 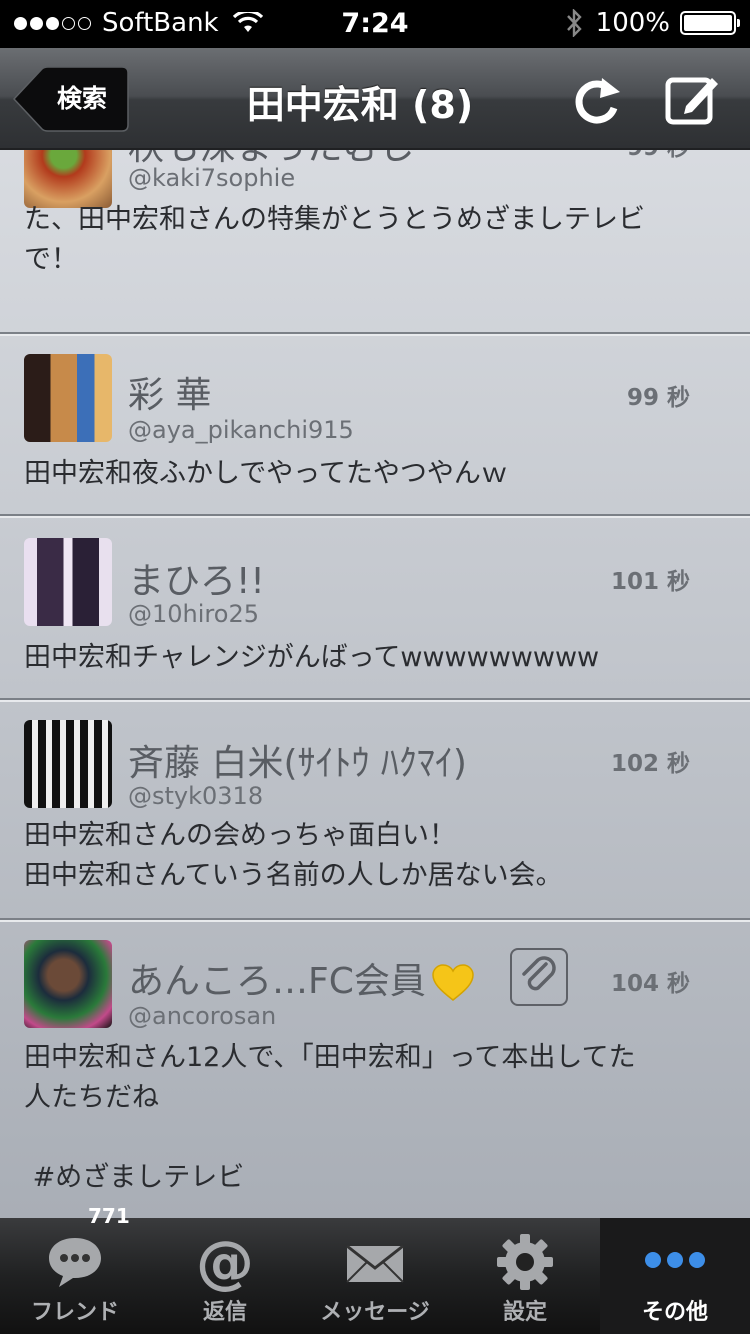 I want to click on tweet-author-handle: @kaki7sophie, so click(x=212, y=178).